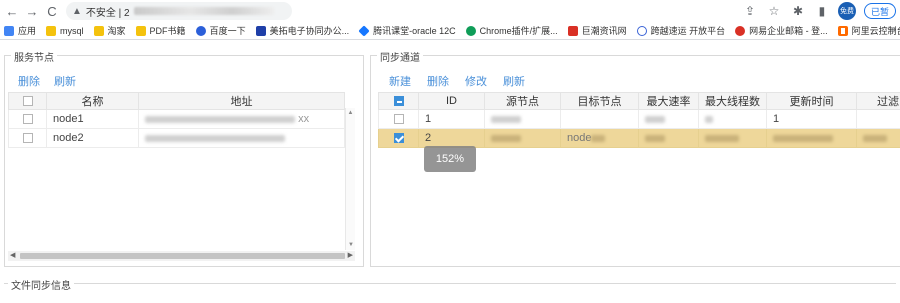 The image size is (900, 303). What do you see at coordinates (600, 101) in the screenshot?
I see `column-header-target-node: 目标节点` at bounding box center [600, 101].